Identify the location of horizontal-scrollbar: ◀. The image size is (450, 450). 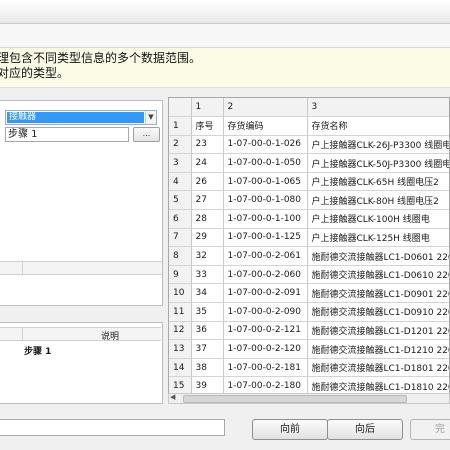
(309, 398).